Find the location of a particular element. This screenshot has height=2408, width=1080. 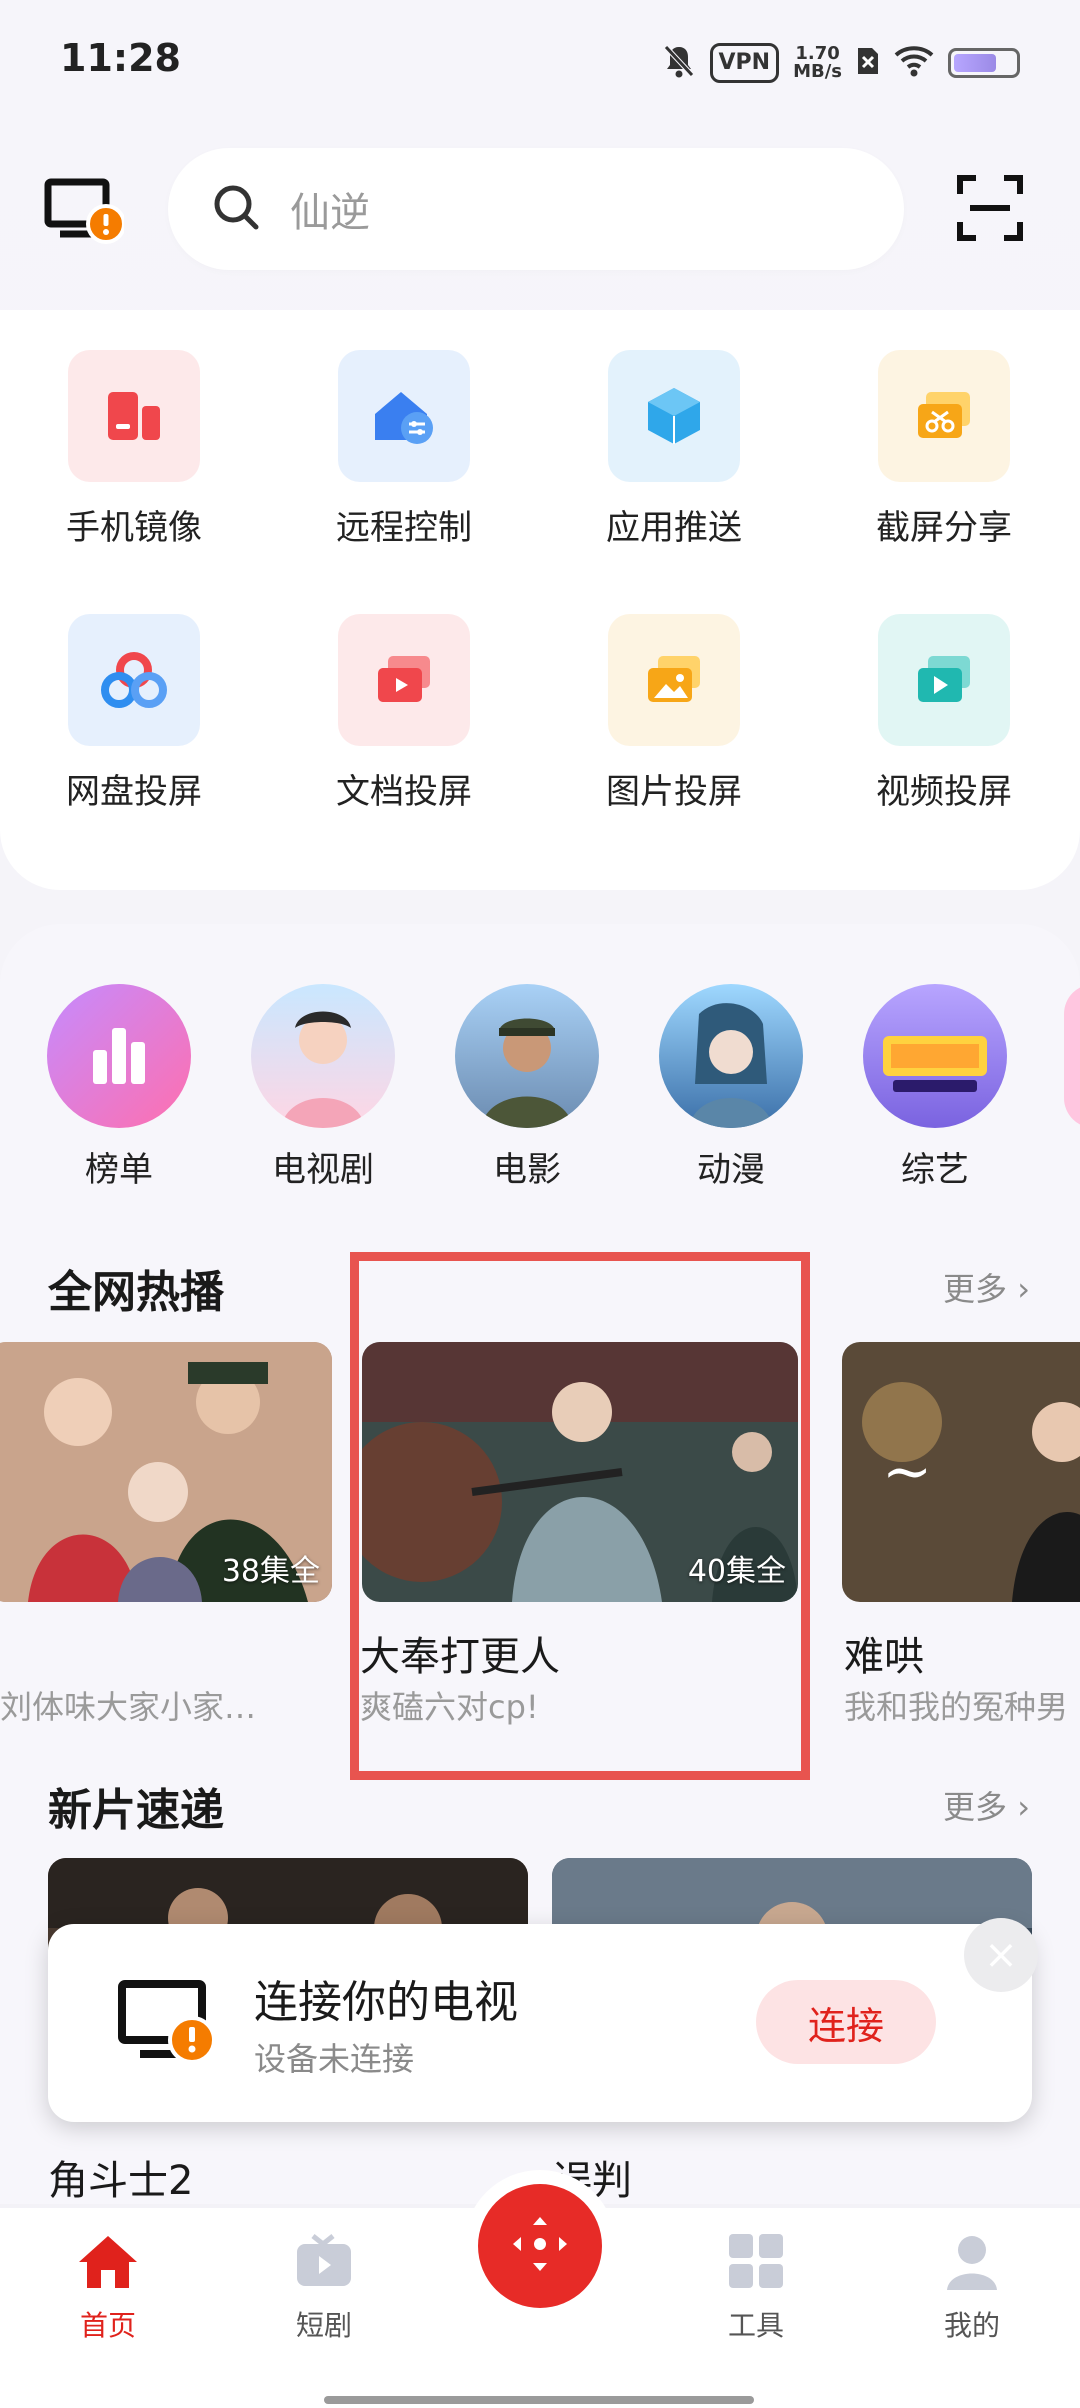

episode-badge: 38集全 is located at coordinates (270, 1571).